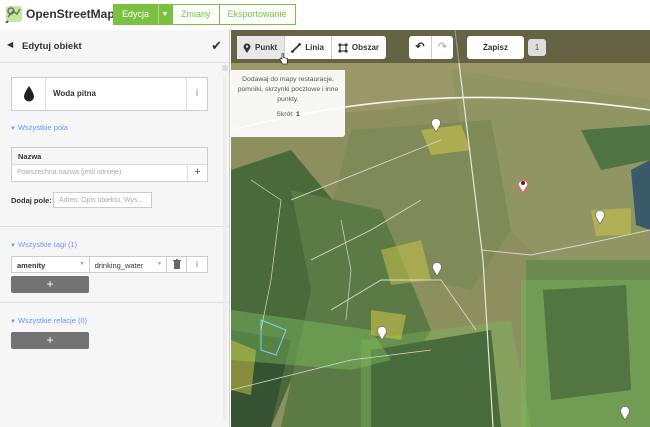 The height and width of the screenshot is (427, 650). I want to click on nav-history-button: Zmiany, so click(196, 14).